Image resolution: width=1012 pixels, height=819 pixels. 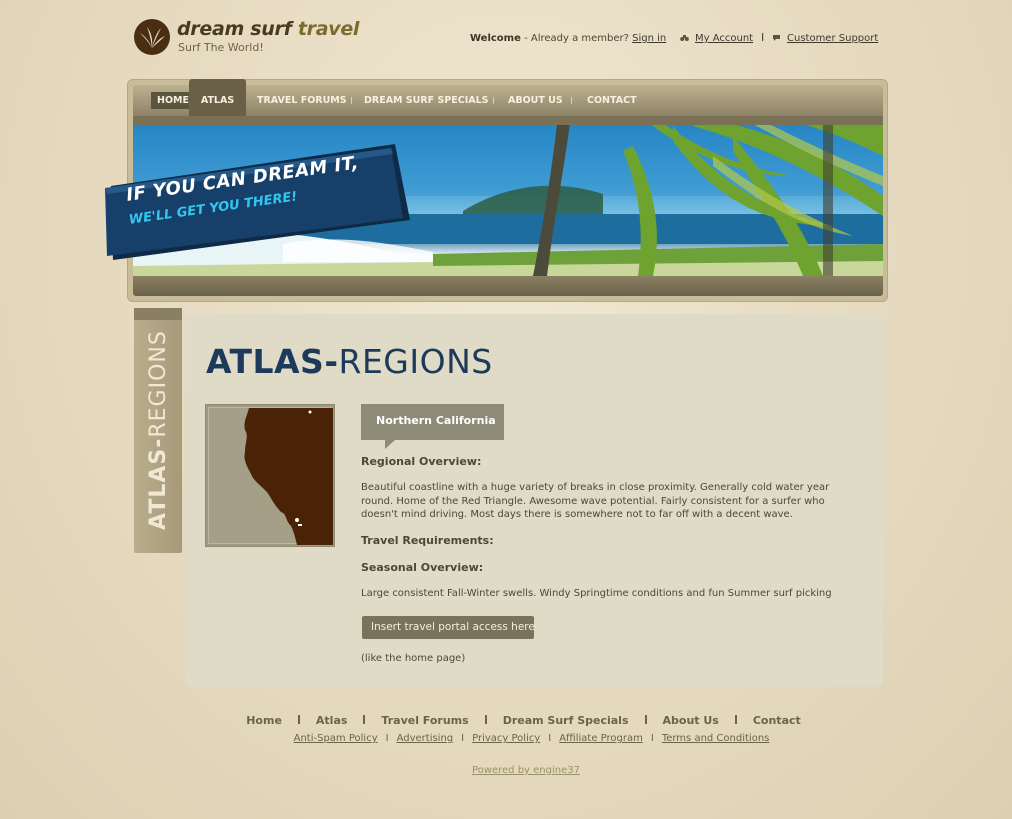 I want to click on affiliate-program-link: Affiliate Program, so click(x=601, y=738).